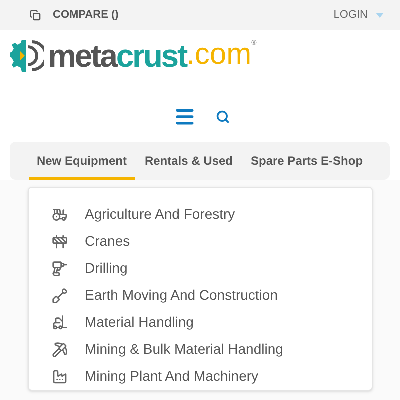  I want to click on search-icon, so click(223, 117).